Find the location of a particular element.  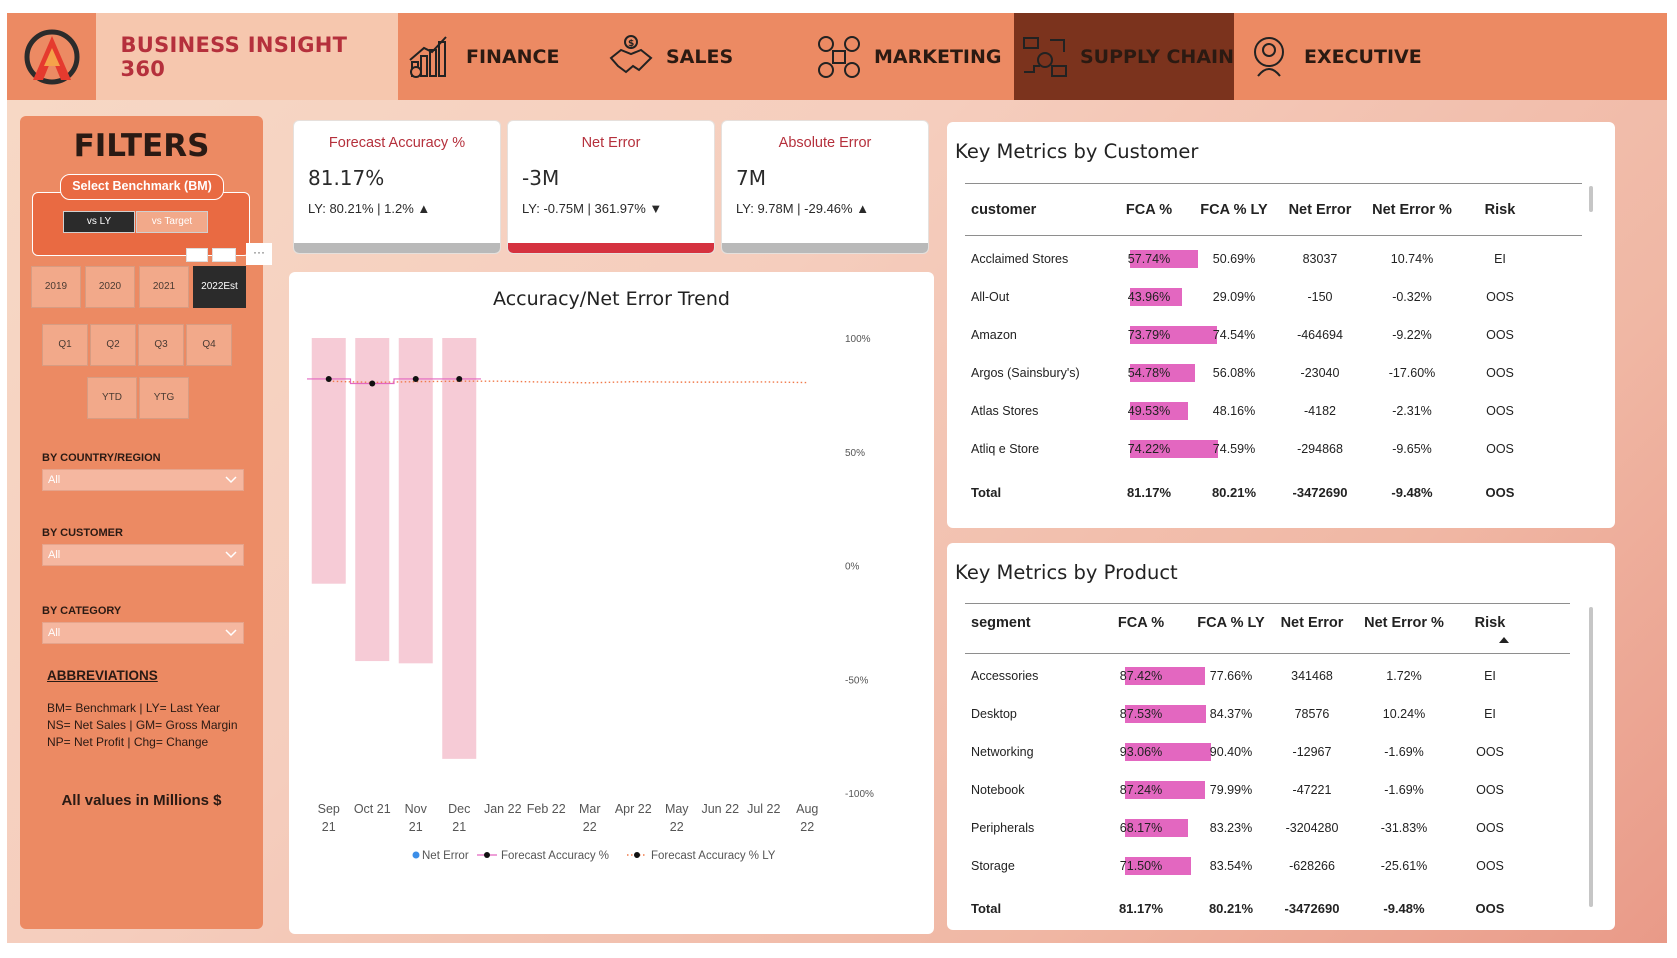

table-cell: 71.50% is located at coordinates (1141, 866).